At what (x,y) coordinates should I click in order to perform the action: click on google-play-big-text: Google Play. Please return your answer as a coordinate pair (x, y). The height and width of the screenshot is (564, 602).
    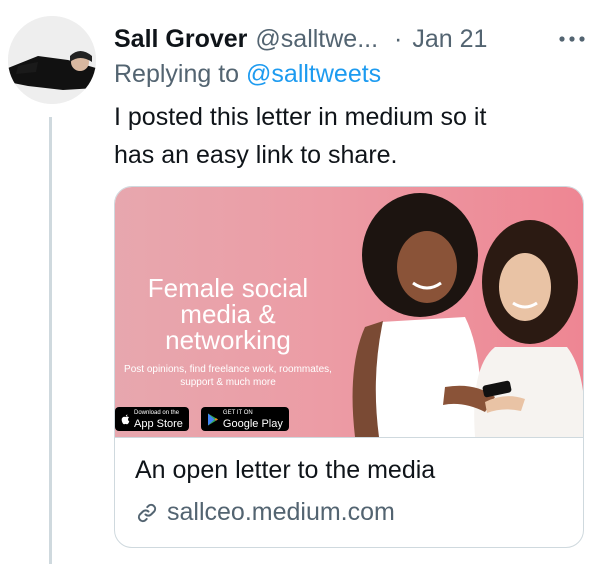
    Looking at the image, I should click on (252, 423).